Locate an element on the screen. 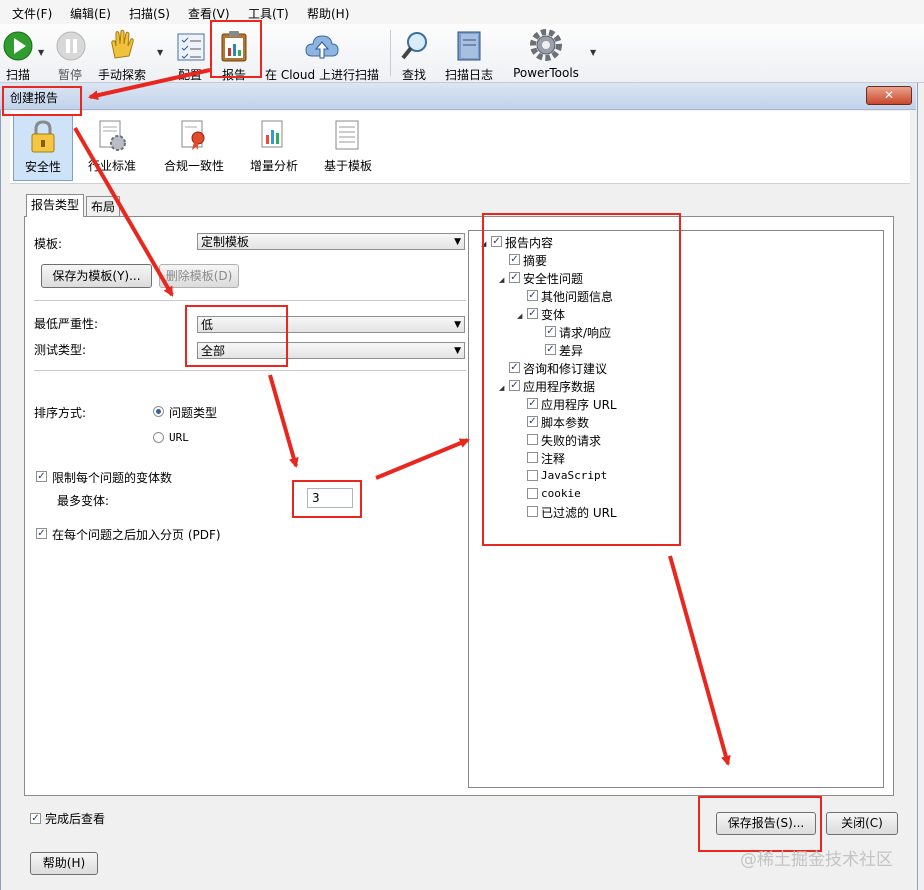 The width and height of the screenshot is (924, 890). watermark: @稀土掘金技术社区 is located at coordinates (816, 860).